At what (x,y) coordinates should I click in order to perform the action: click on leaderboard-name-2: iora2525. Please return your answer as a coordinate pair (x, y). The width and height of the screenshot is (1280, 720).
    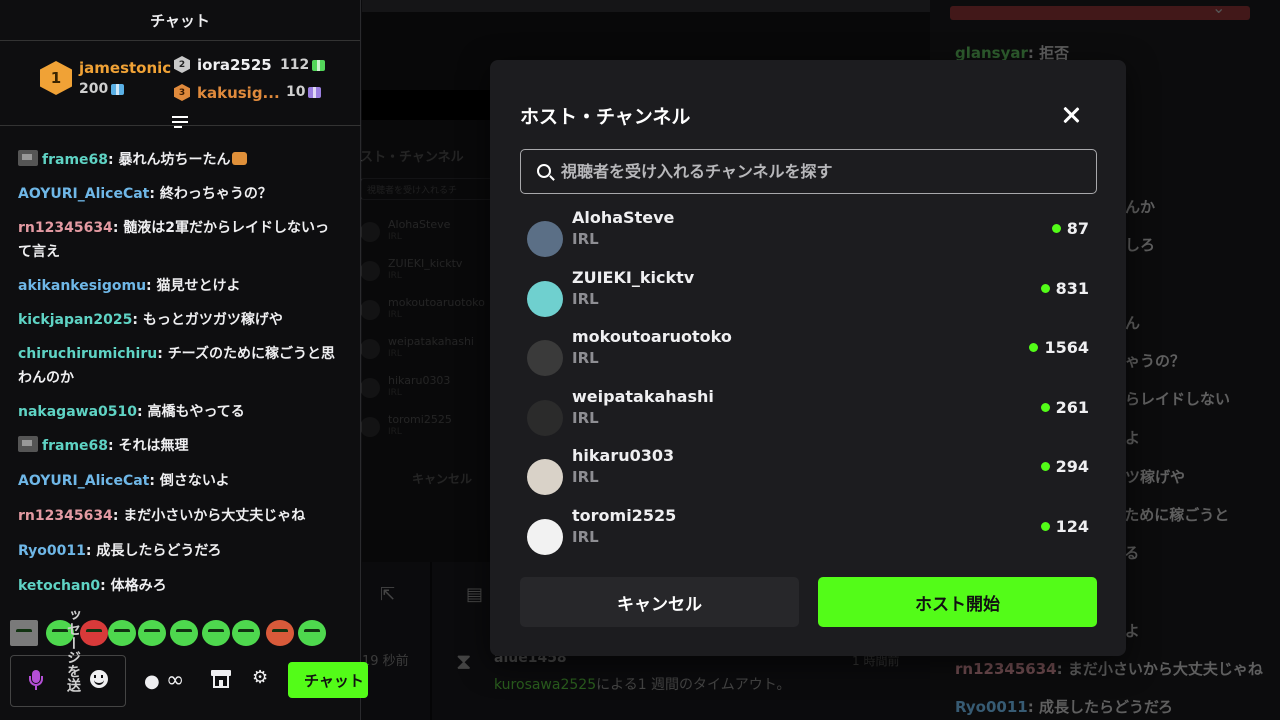
    Looking at the image, I should click on (234, 65).